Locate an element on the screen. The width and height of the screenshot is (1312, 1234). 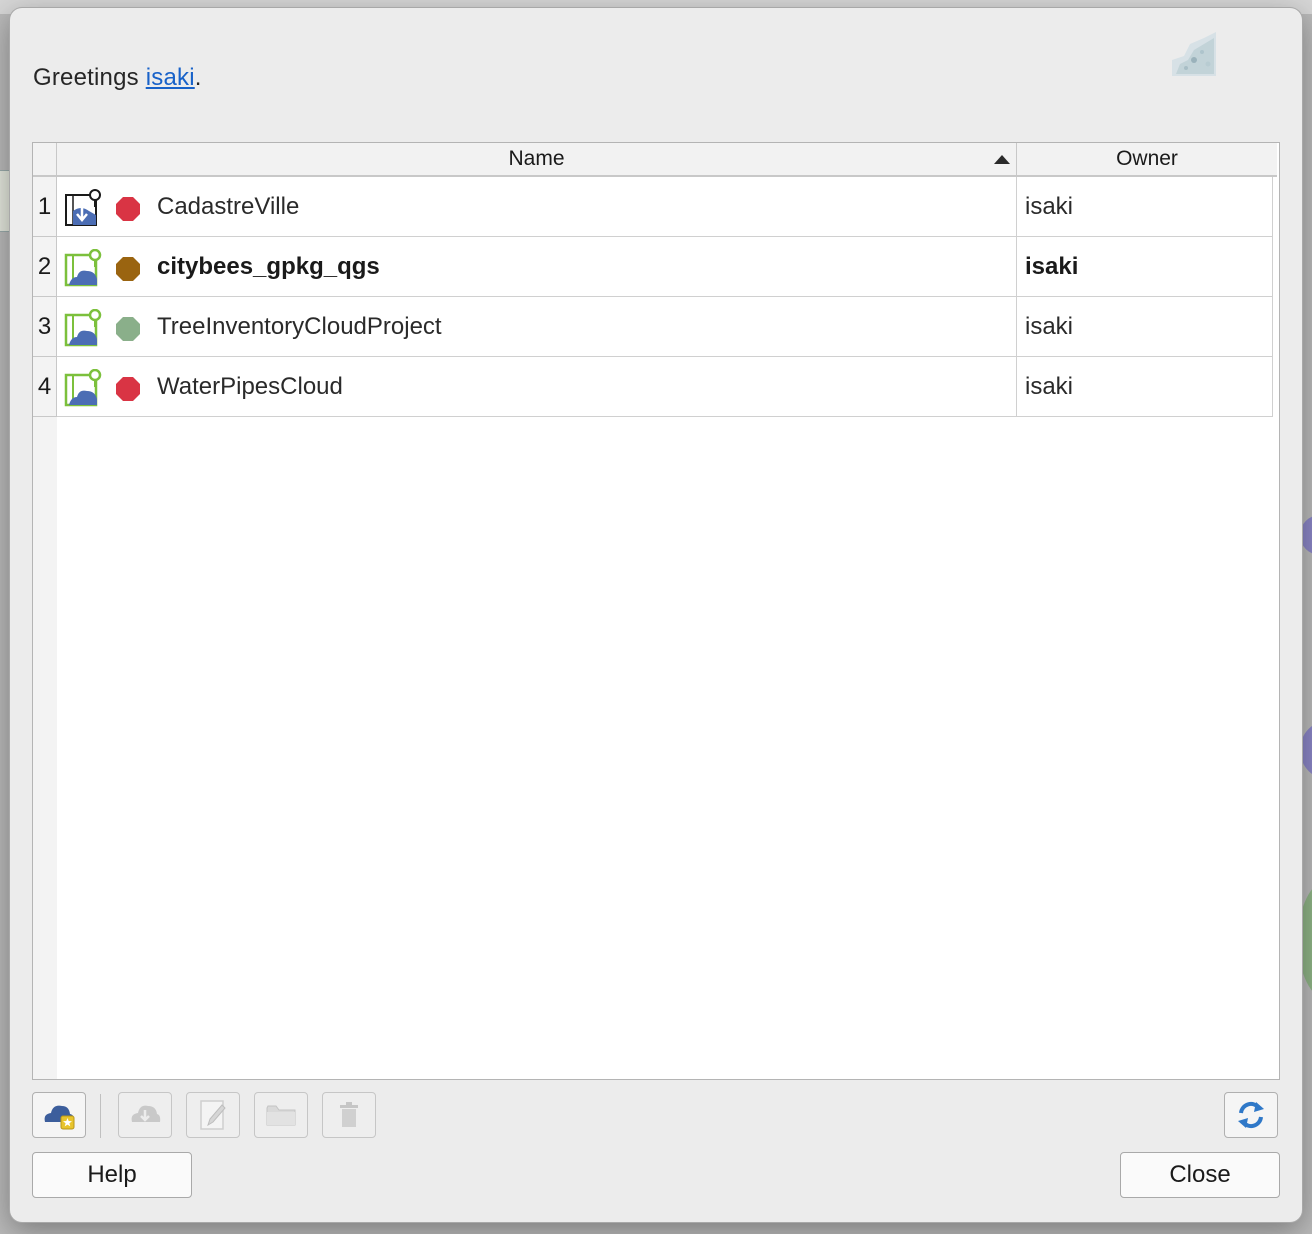
table-row: 2 citybees_gpkg_qgs isaki is located at coordinates (653, 267).